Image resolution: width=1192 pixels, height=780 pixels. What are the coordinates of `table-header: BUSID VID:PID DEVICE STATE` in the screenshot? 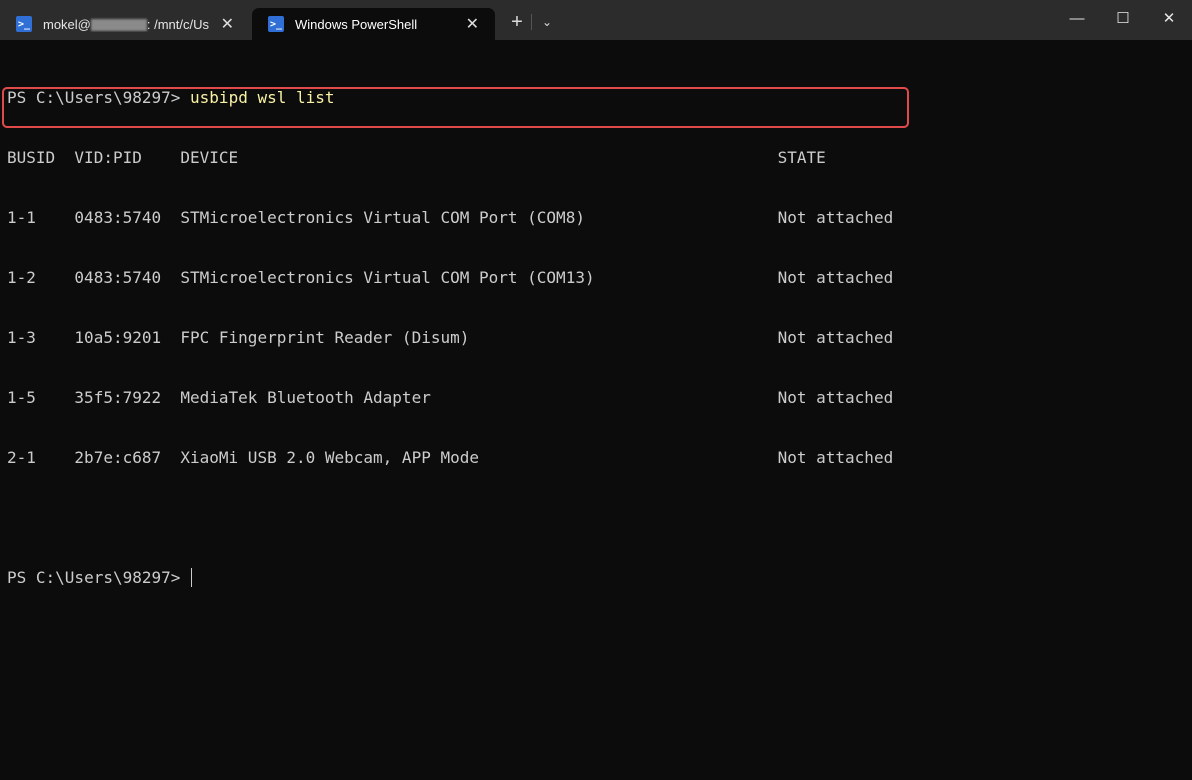 It's located at (450, 158).